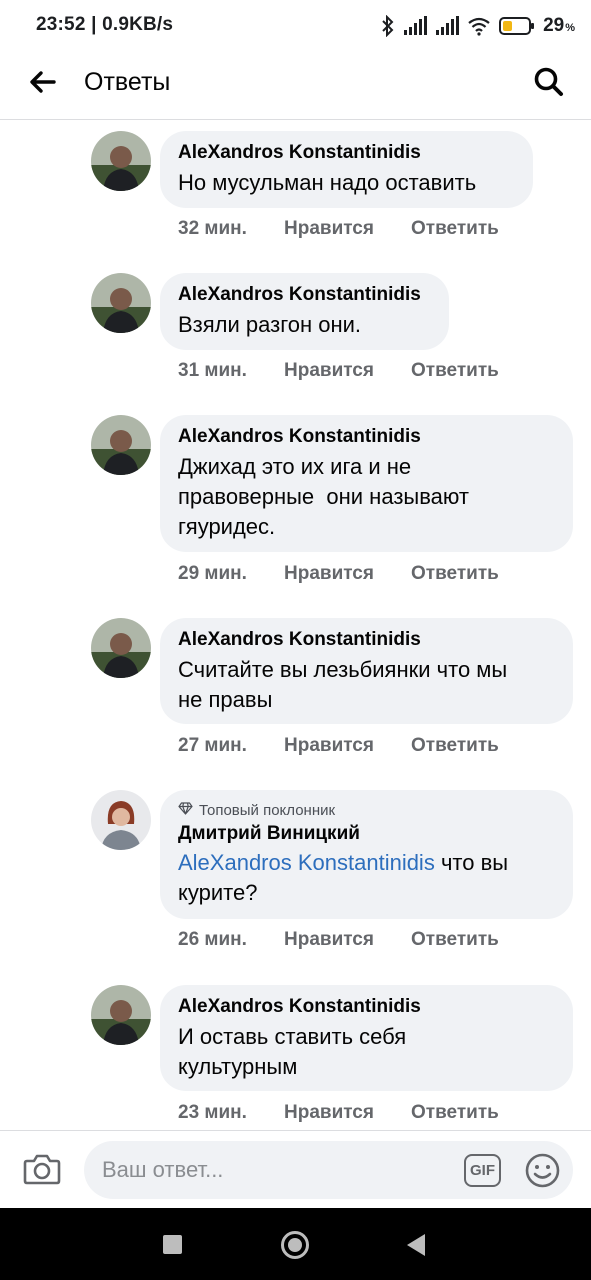 This screenshot has width=591, height=1280. Describe the element at coordinates (306, 862) in the screenshot. I see `mention-link: AleXandros Konstantinidis` at that location.